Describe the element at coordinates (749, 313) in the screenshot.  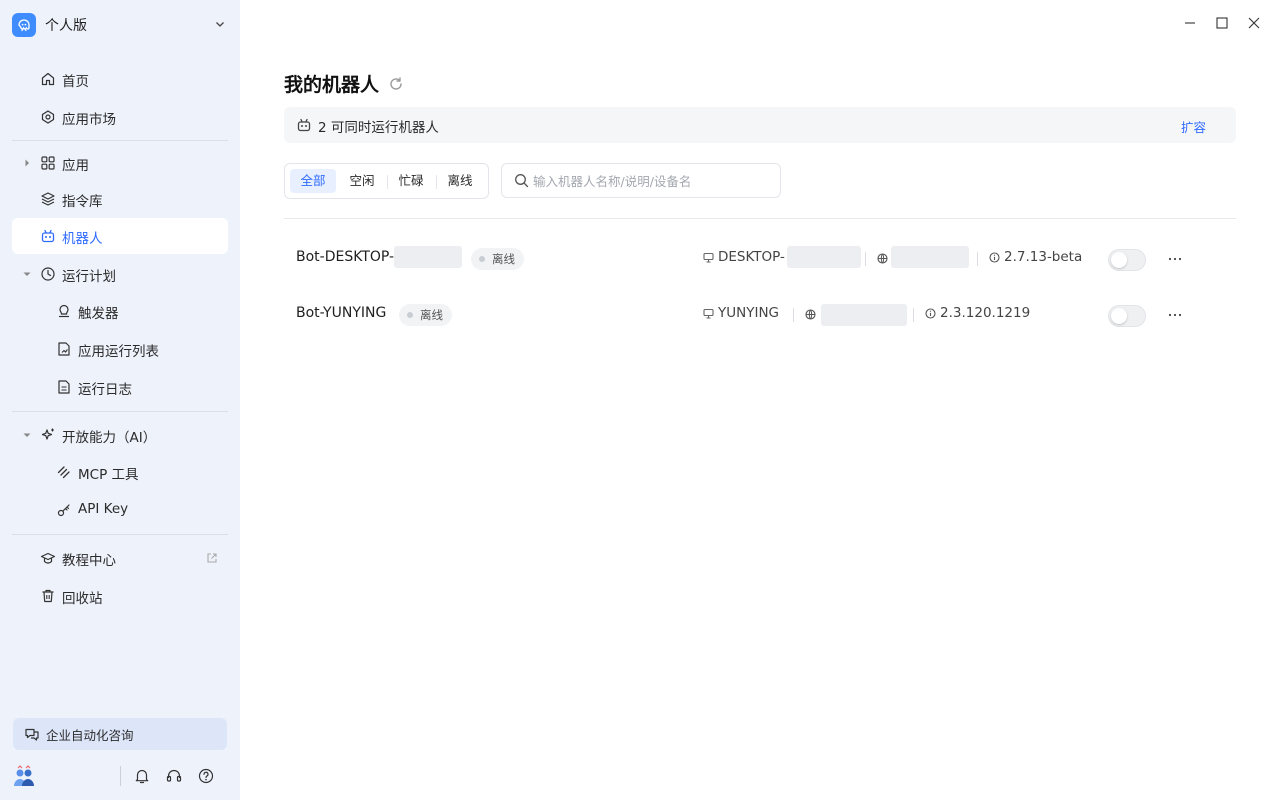
I see `device-name: YUNYING` at that location.